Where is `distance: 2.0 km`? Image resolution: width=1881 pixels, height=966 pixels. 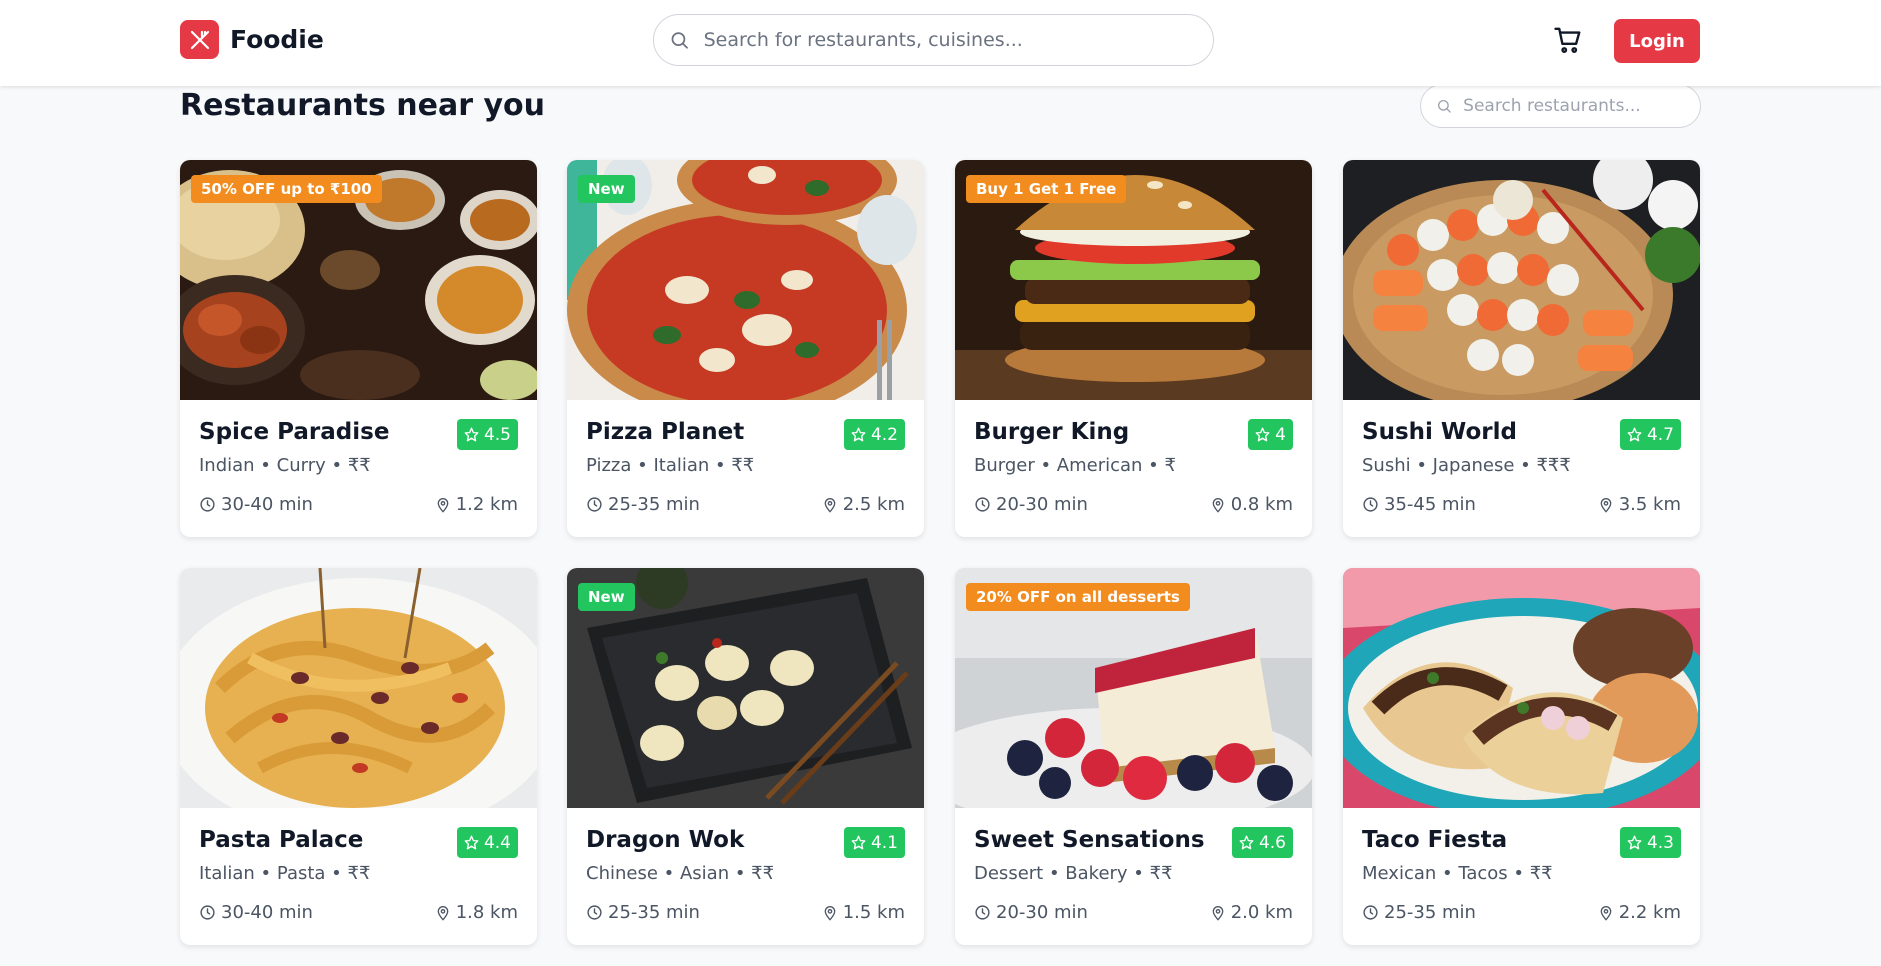 distance: 2.0 km is located at coordinates (1251, 912).